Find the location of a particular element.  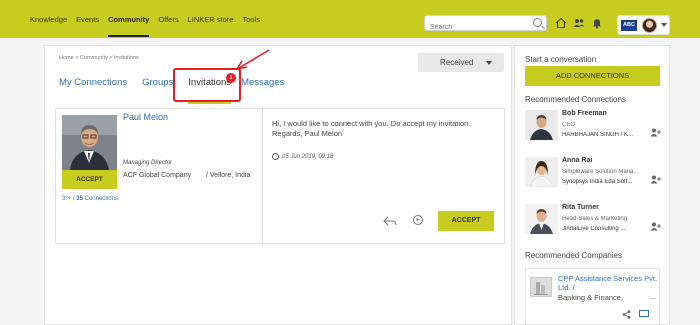

top-icons is located at coordinates (579, 23).